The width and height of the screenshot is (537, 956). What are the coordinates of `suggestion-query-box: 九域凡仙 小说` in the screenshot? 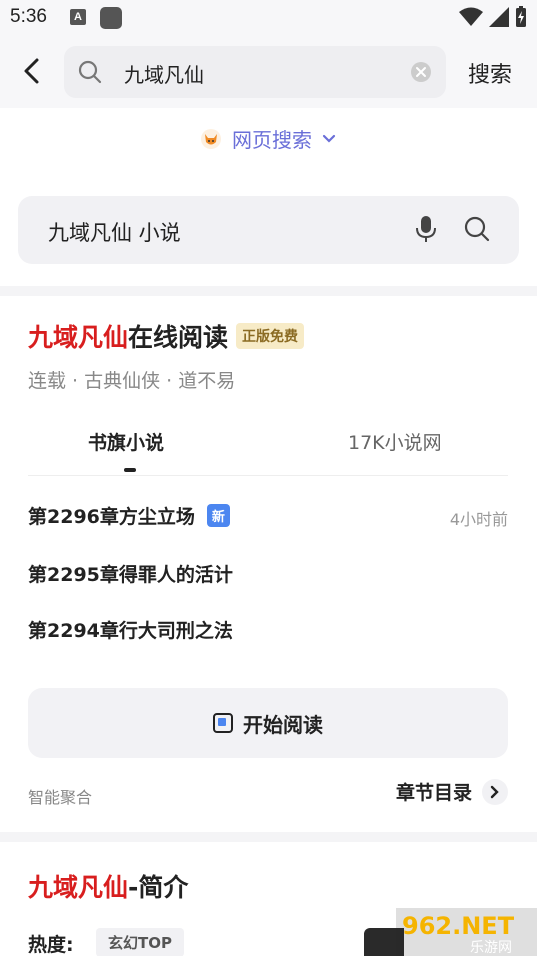 It's located at (268, 230).